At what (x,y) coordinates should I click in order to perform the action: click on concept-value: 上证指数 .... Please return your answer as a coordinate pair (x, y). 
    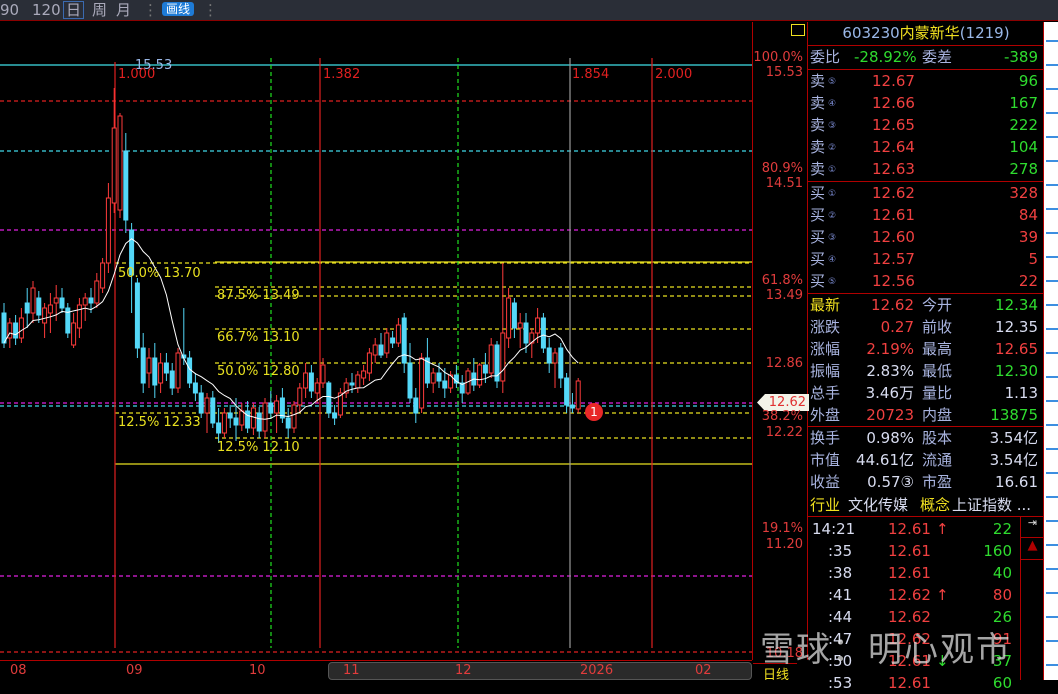
    Looking at the image, I should click on (991, 505).